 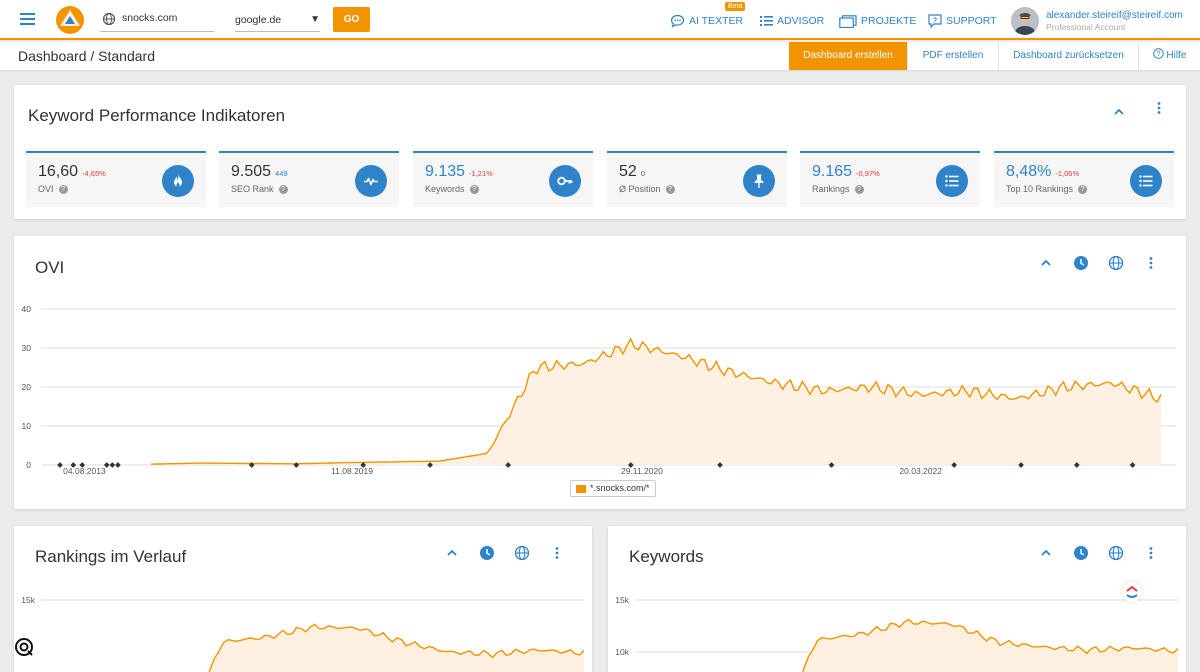 I want to click on keywords-chart: 15k 10k, so click(x=897, y=633).